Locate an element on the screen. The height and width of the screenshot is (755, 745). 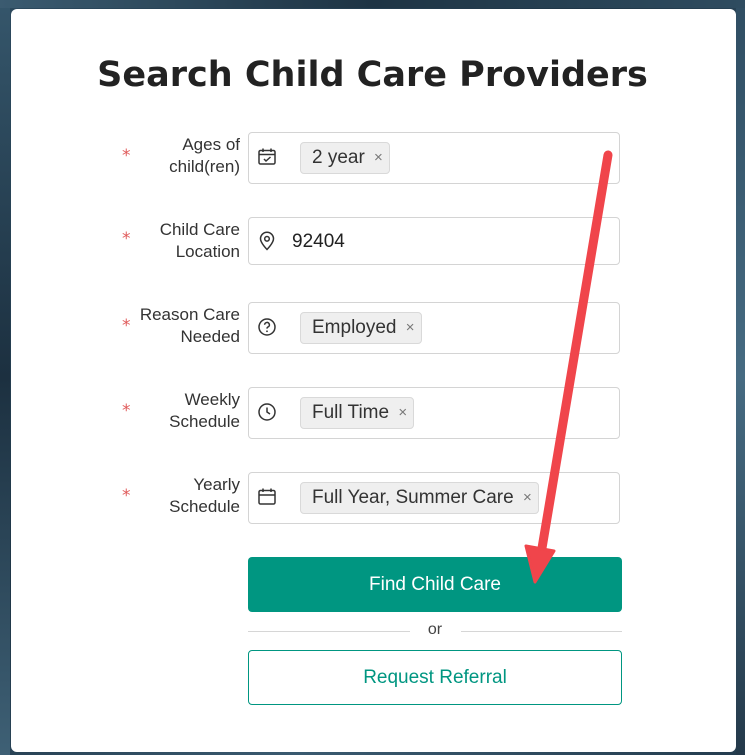
location-value: 92404 is located at coordinates (318, 241).